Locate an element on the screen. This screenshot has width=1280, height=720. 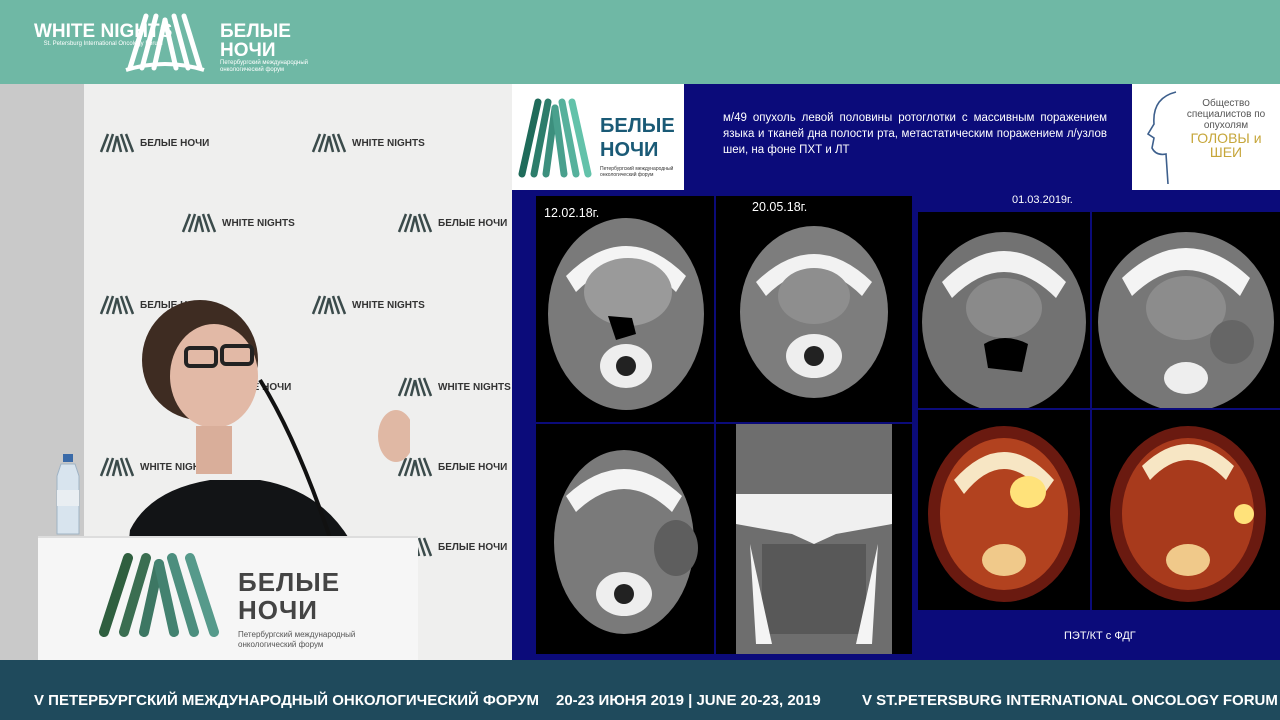
scan-date-1: 12.02.18г. is located at coordinates (572, 213).